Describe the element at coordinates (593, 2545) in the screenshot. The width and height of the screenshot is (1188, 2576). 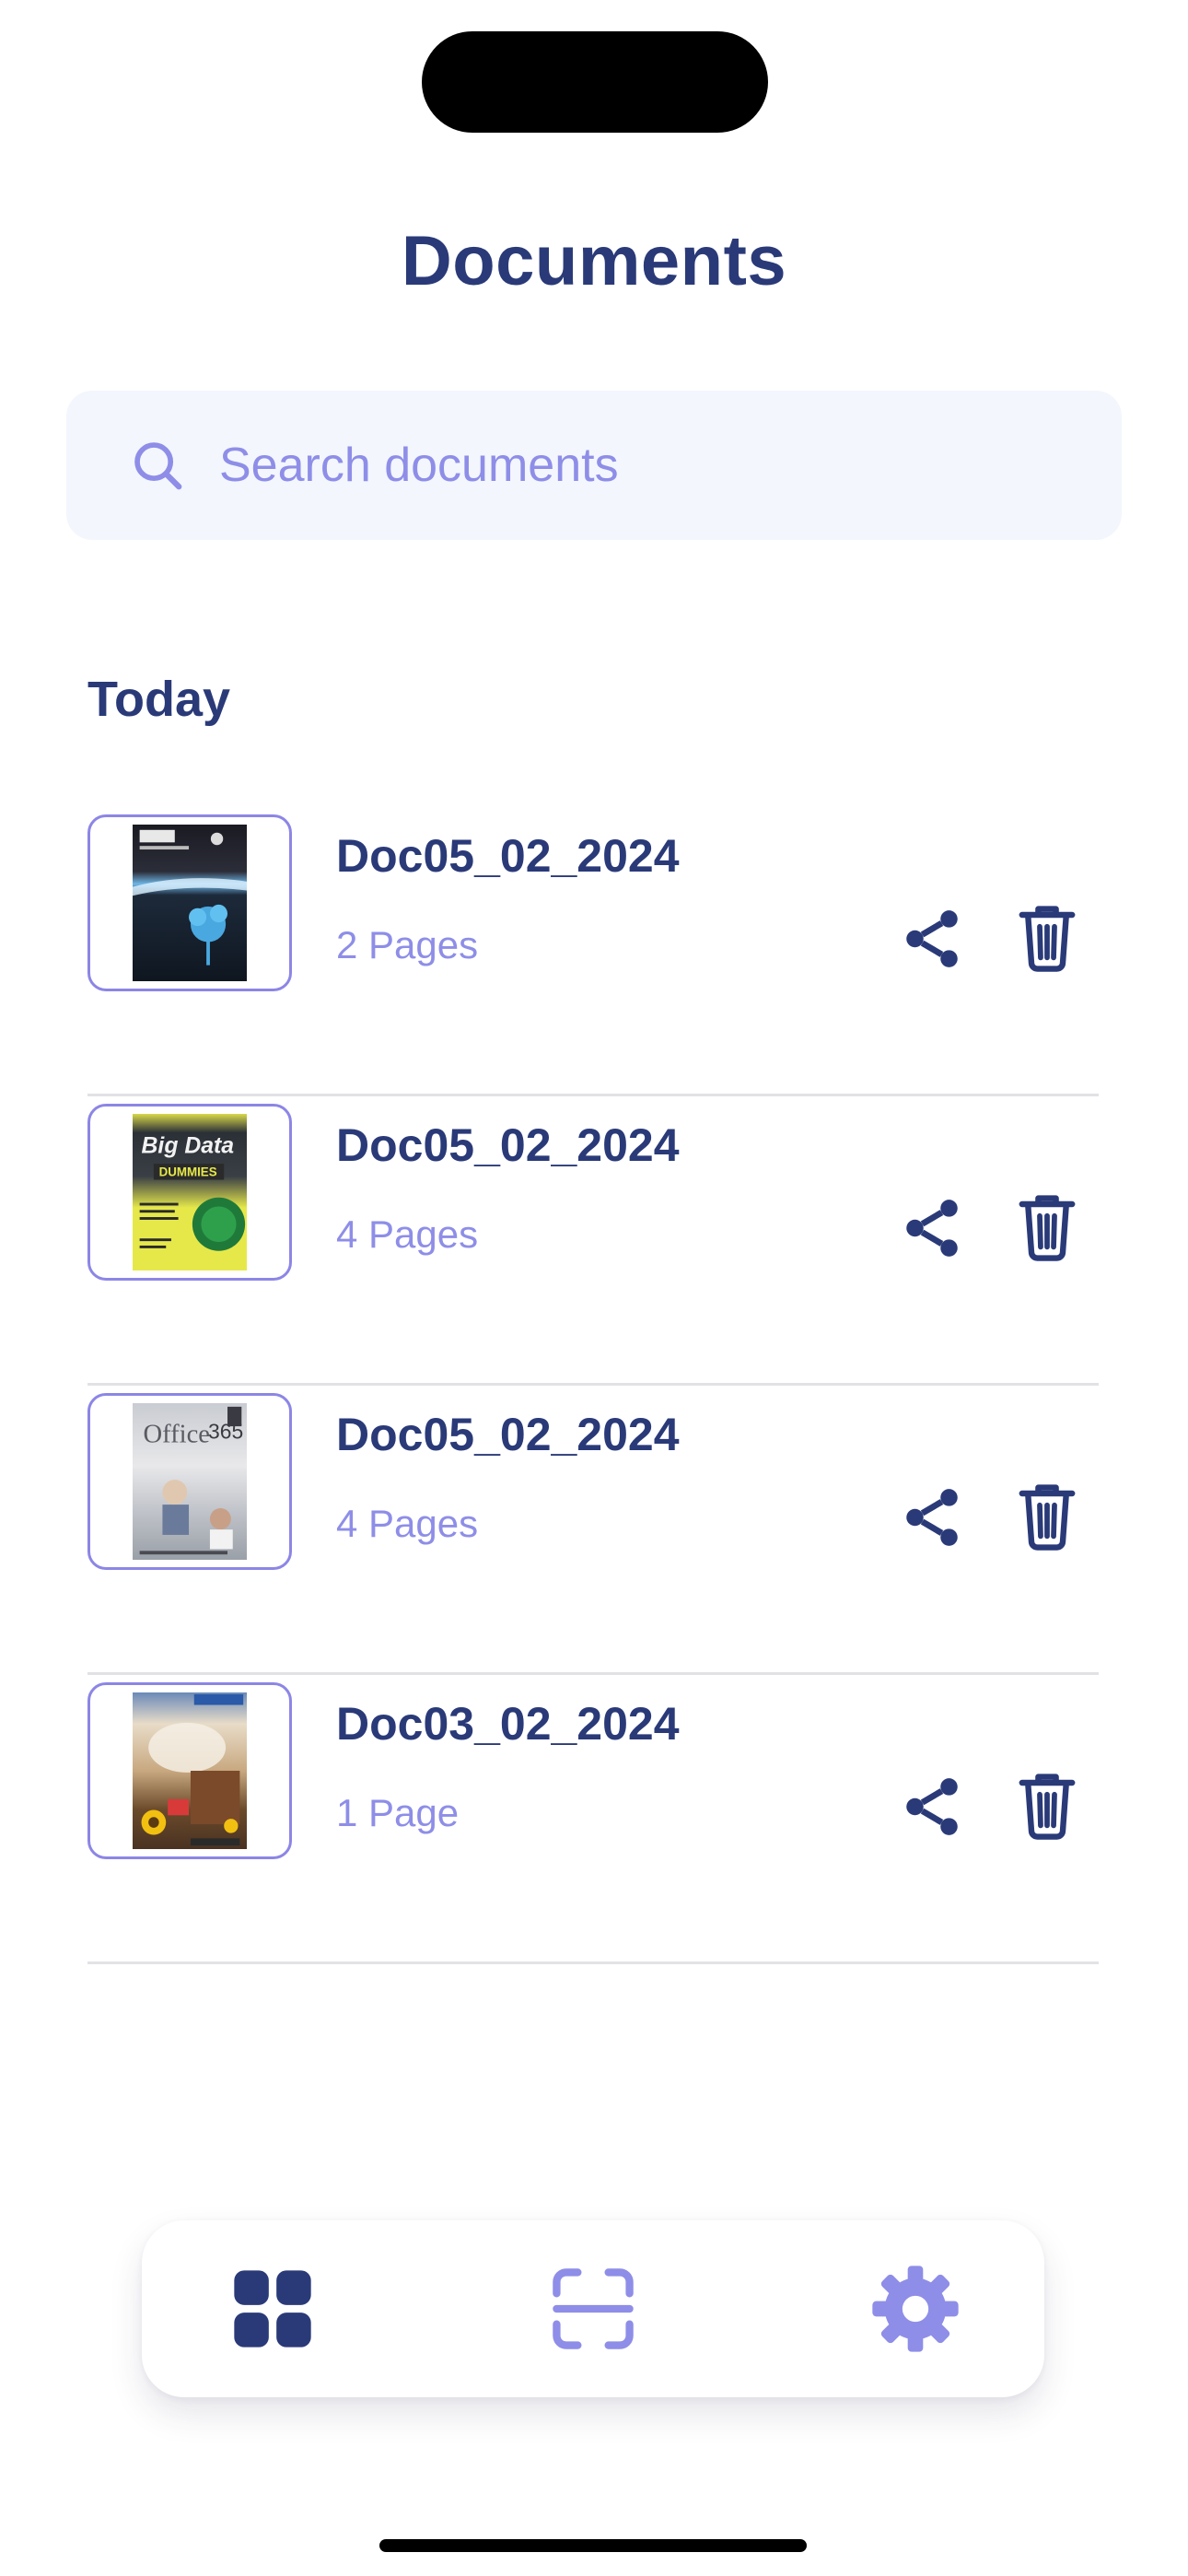
I see `home-indicator` at that location.